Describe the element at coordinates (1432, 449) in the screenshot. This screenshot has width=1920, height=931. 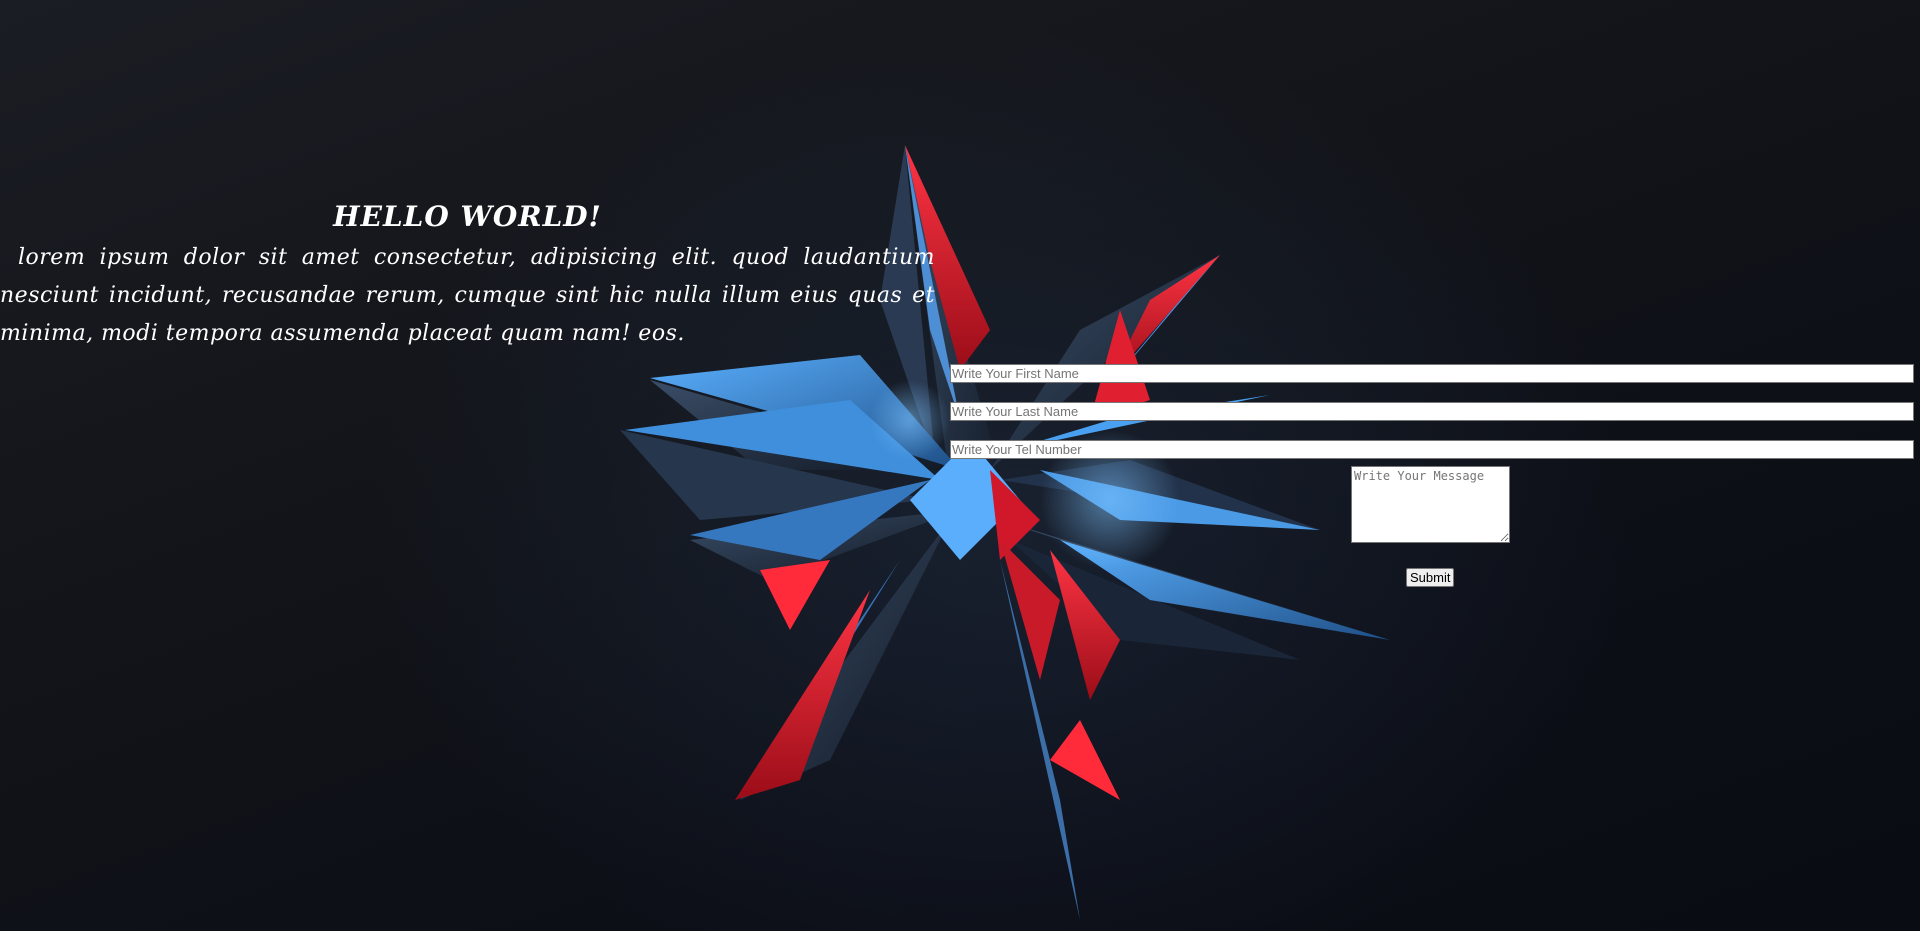
I see `tel-number-input` at that location.